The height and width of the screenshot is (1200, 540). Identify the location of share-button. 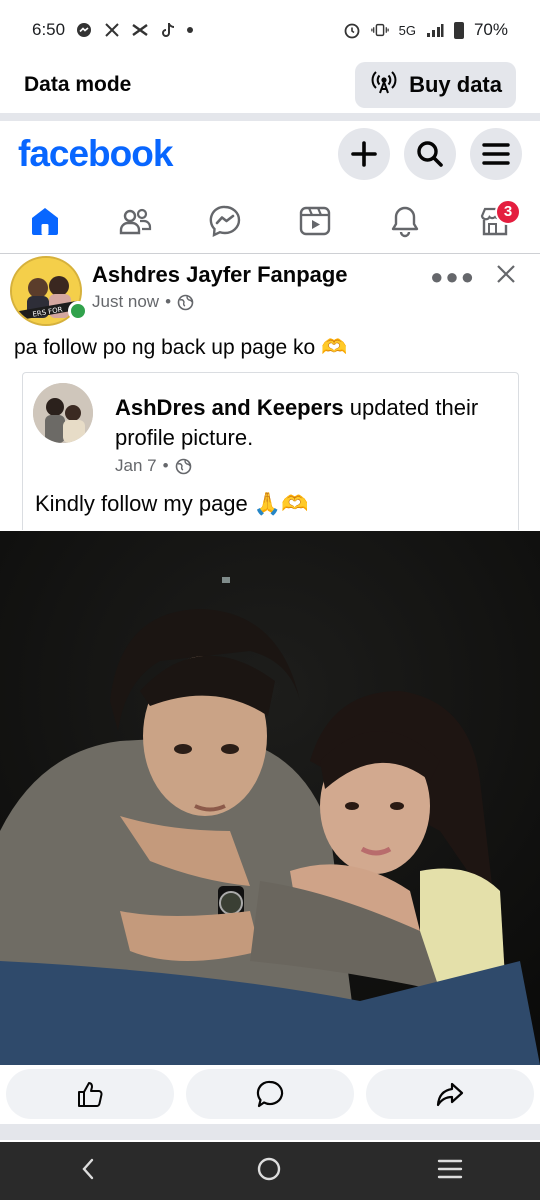
(450, 1094).